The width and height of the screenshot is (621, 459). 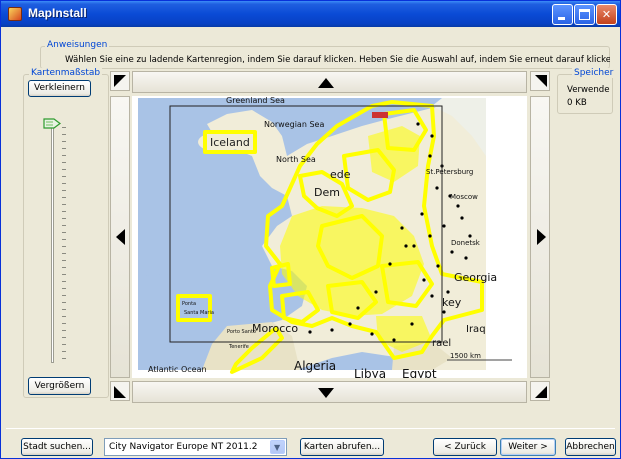 I want to click on dropdown-button: ▼, so click(x=277, y=447).